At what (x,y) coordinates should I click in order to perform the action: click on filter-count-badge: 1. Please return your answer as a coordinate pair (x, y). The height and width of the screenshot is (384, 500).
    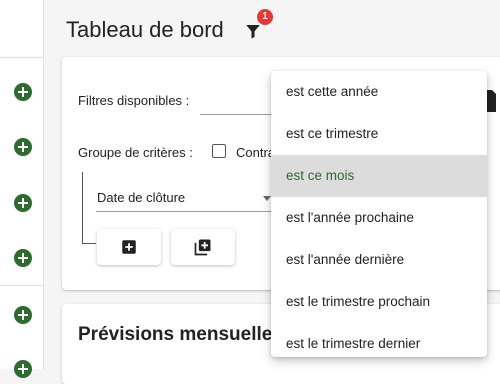
    Looking at the image, I should click on (265, 17).